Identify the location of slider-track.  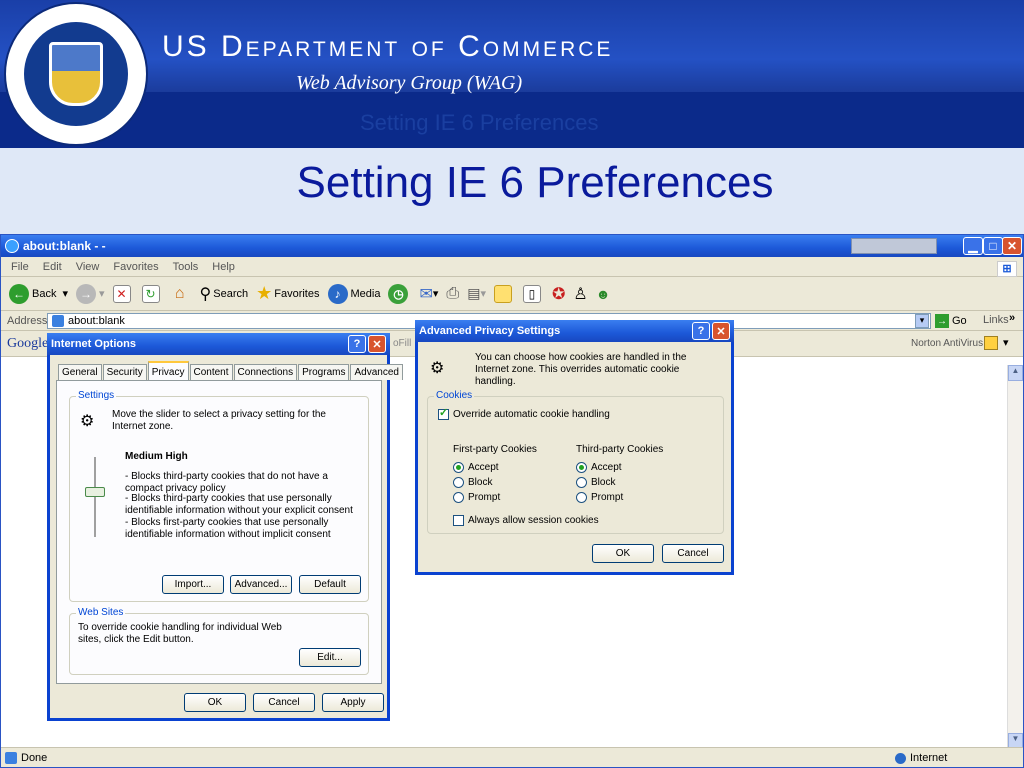
(95, 497).